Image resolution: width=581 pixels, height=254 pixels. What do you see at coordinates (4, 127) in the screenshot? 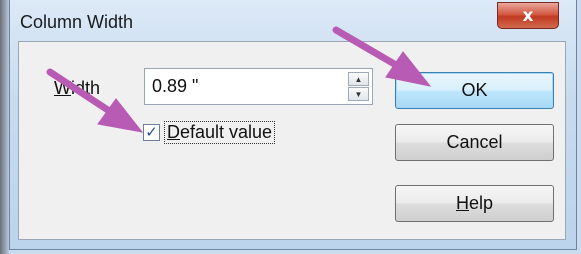
I see `background-window-edge` at bounding box center [4, 127].